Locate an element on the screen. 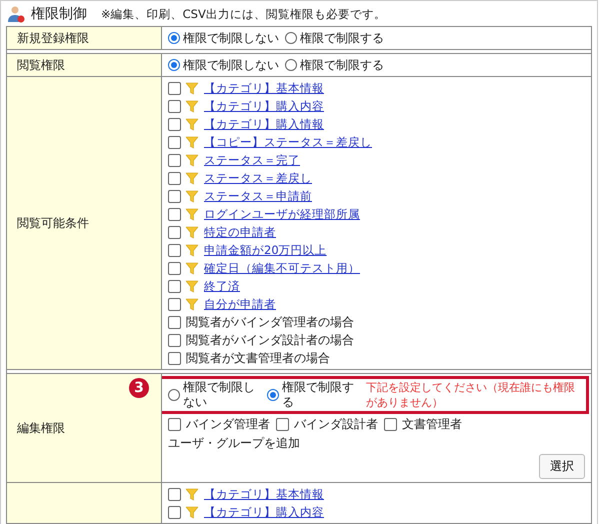  role-label: 文書管理者 is located at coordinates (432, 424).